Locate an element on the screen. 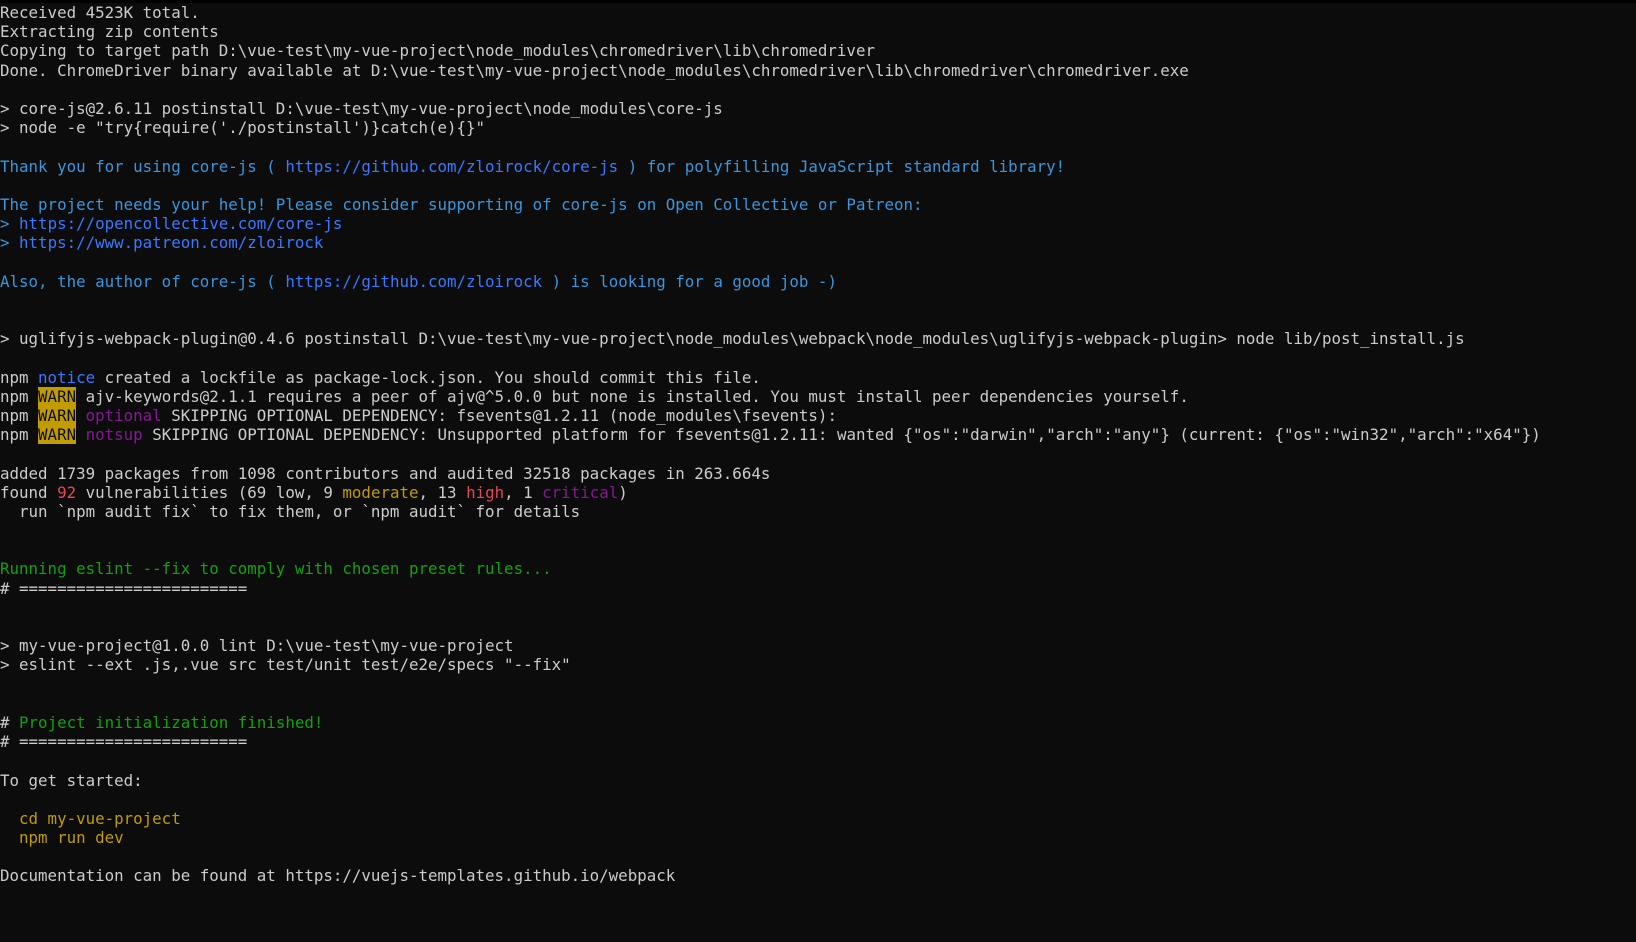  terminal-text: found is located at coordinates (29, 492).